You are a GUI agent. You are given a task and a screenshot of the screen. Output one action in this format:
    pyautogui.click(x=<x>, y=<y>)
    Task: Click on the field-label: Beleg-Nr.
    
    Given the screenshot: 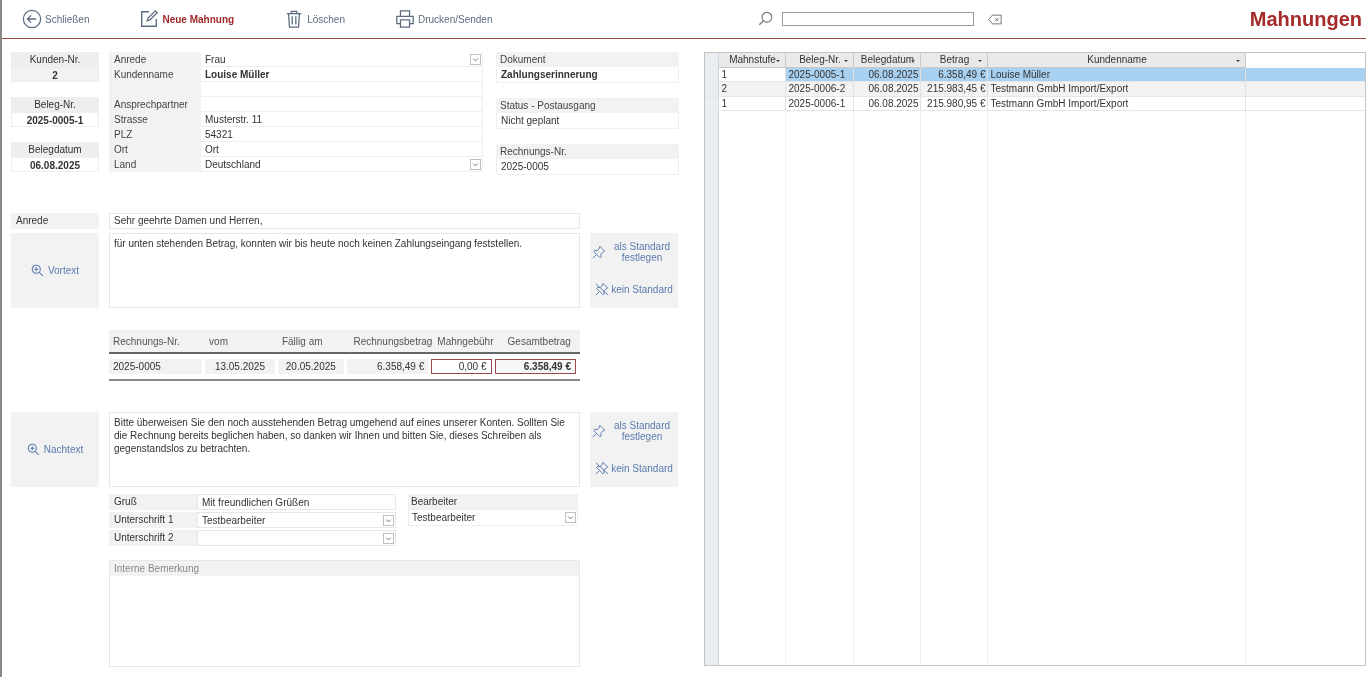 What is the action you would take?
    pyautogui.click(x=55, y=104)
    